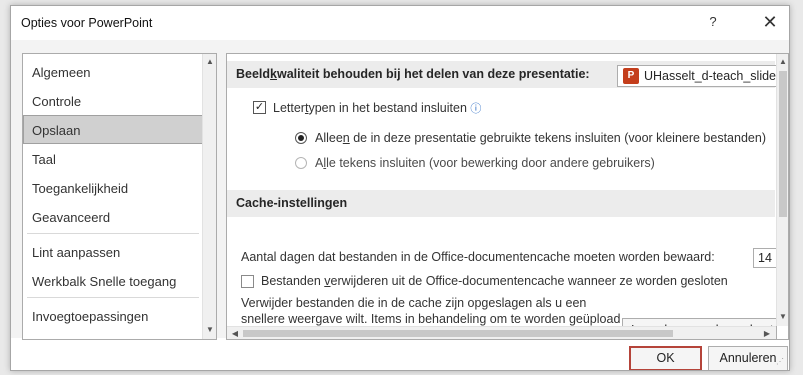 The height and width of the screenshot is (375, 803). I want to click on scroll-right-icon: ▶, so click(767, 333).